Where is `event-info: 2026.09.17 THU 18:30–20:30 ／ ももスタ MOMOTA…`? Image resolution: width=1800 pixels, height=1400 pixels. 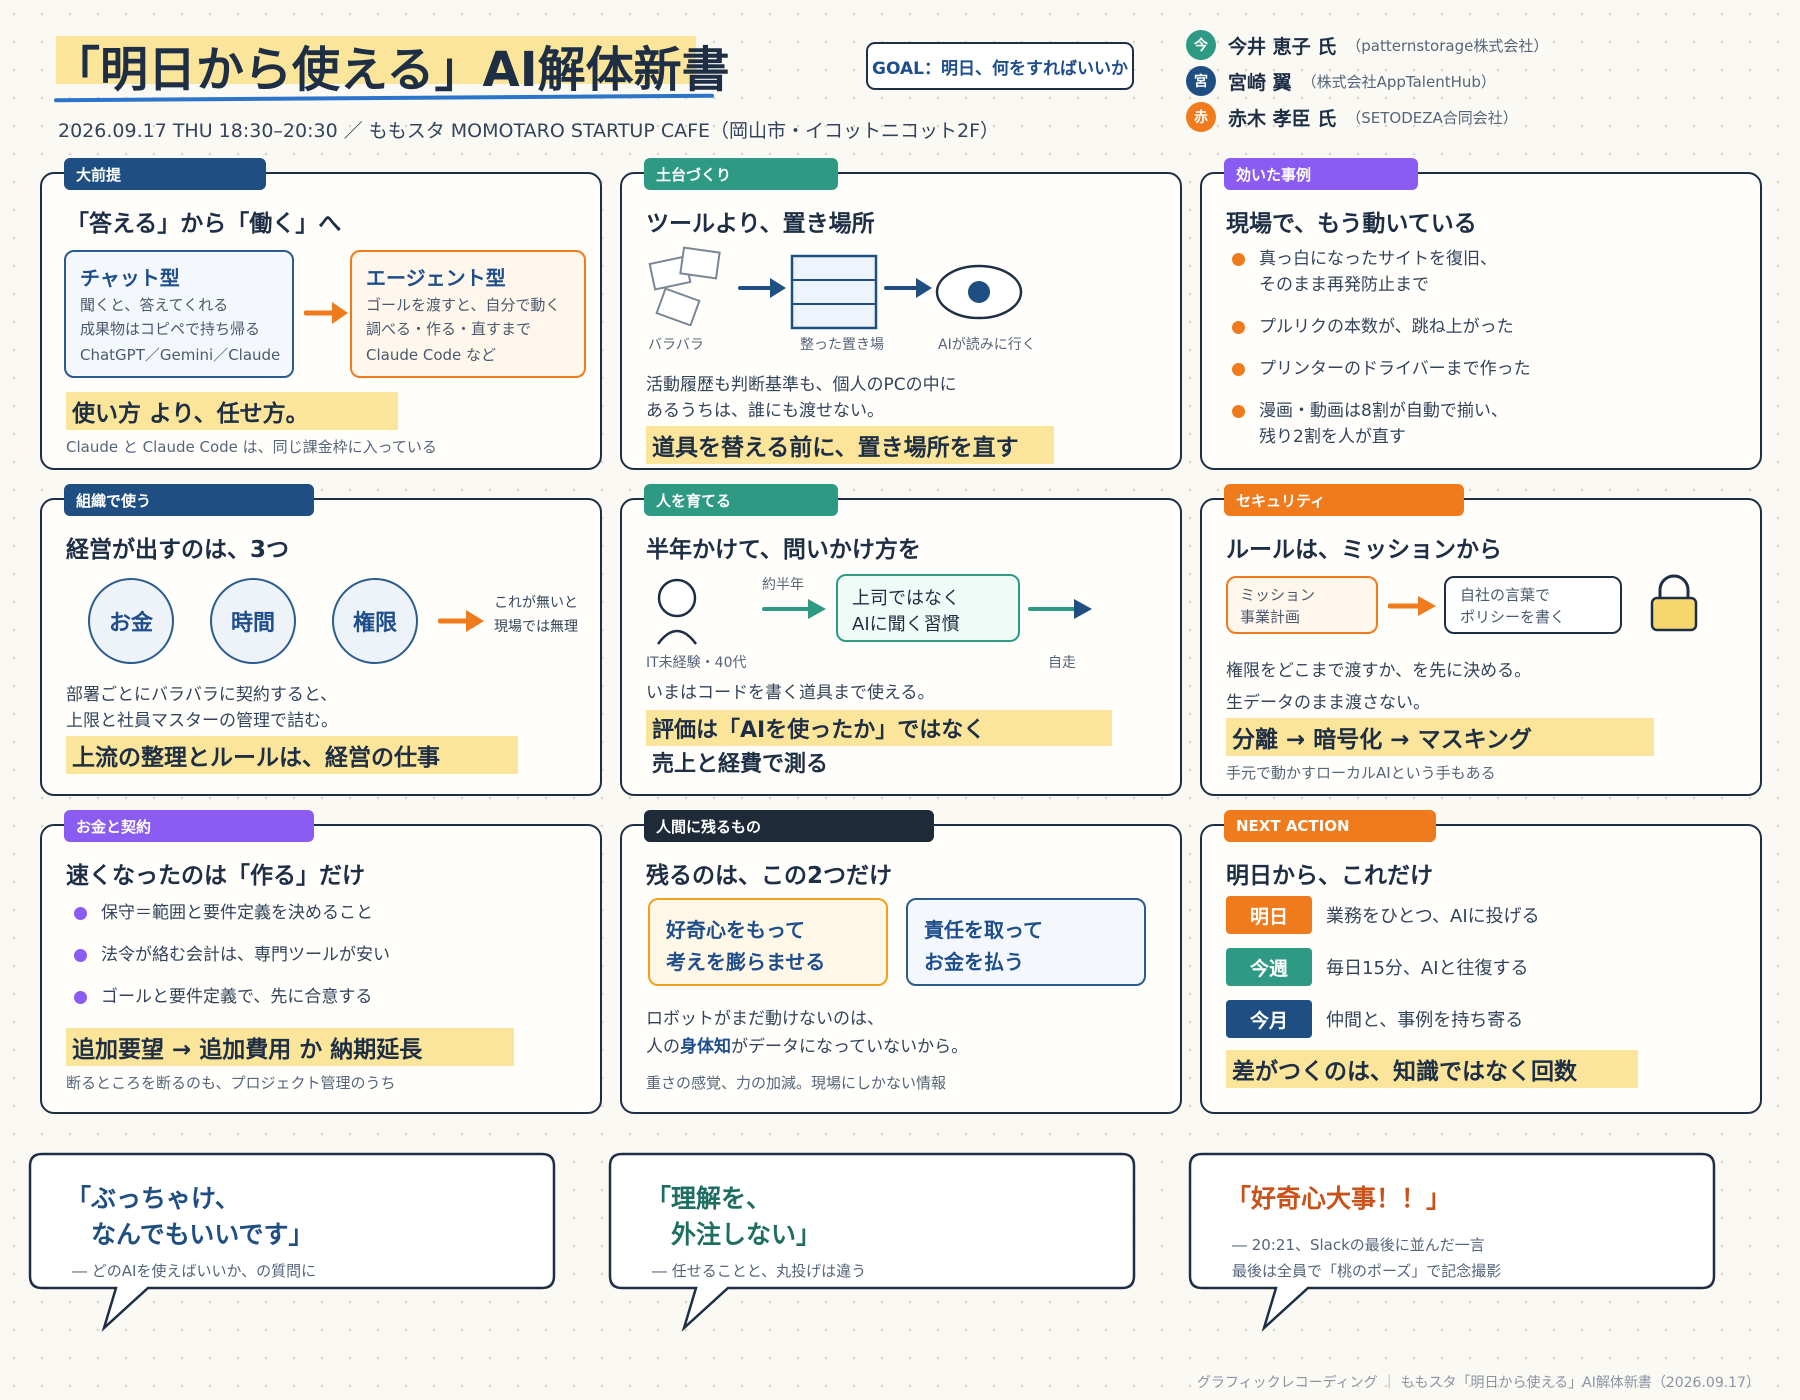 event-info: 2026.09.17 THU 18:30–20:30 ／ ももスタ MOMOTA… is located at coordinates (529, 131).